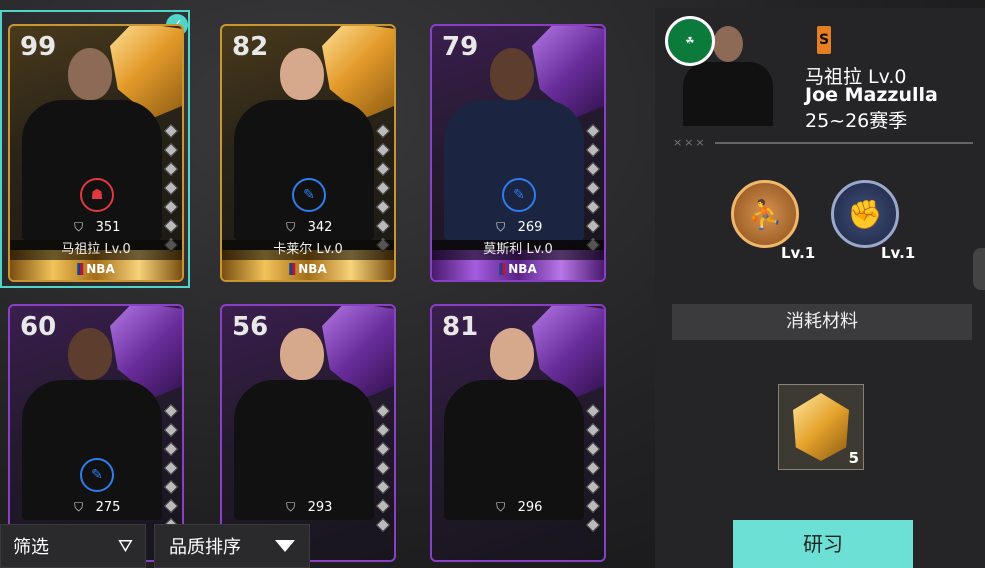 This screenshot has width=985, height=568. What do you see at coordinates (865, 214) in the screenshot?
I see `raised-fist-icon: ✊` at bounding box center [865, 214].